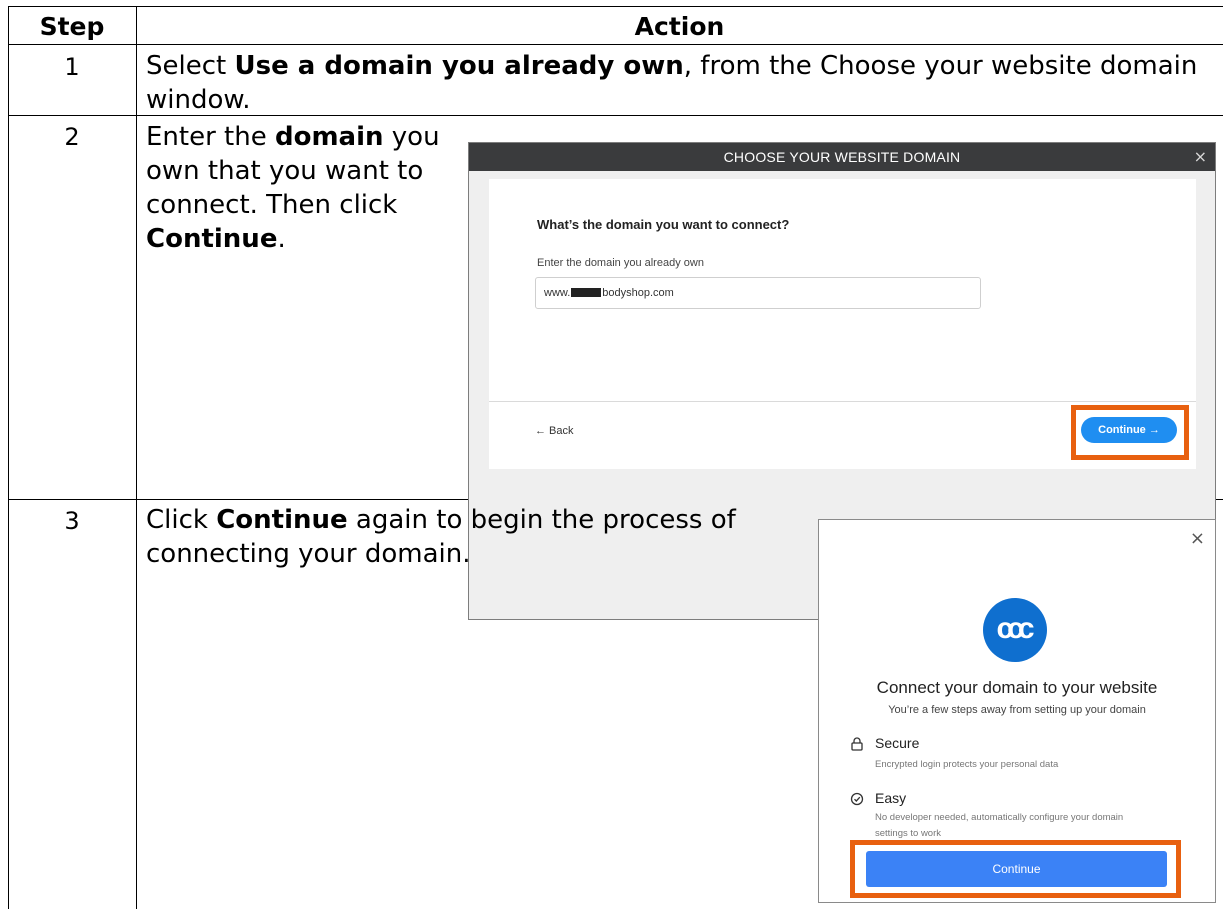  I want to click on table-top-border, so click(615, 6).